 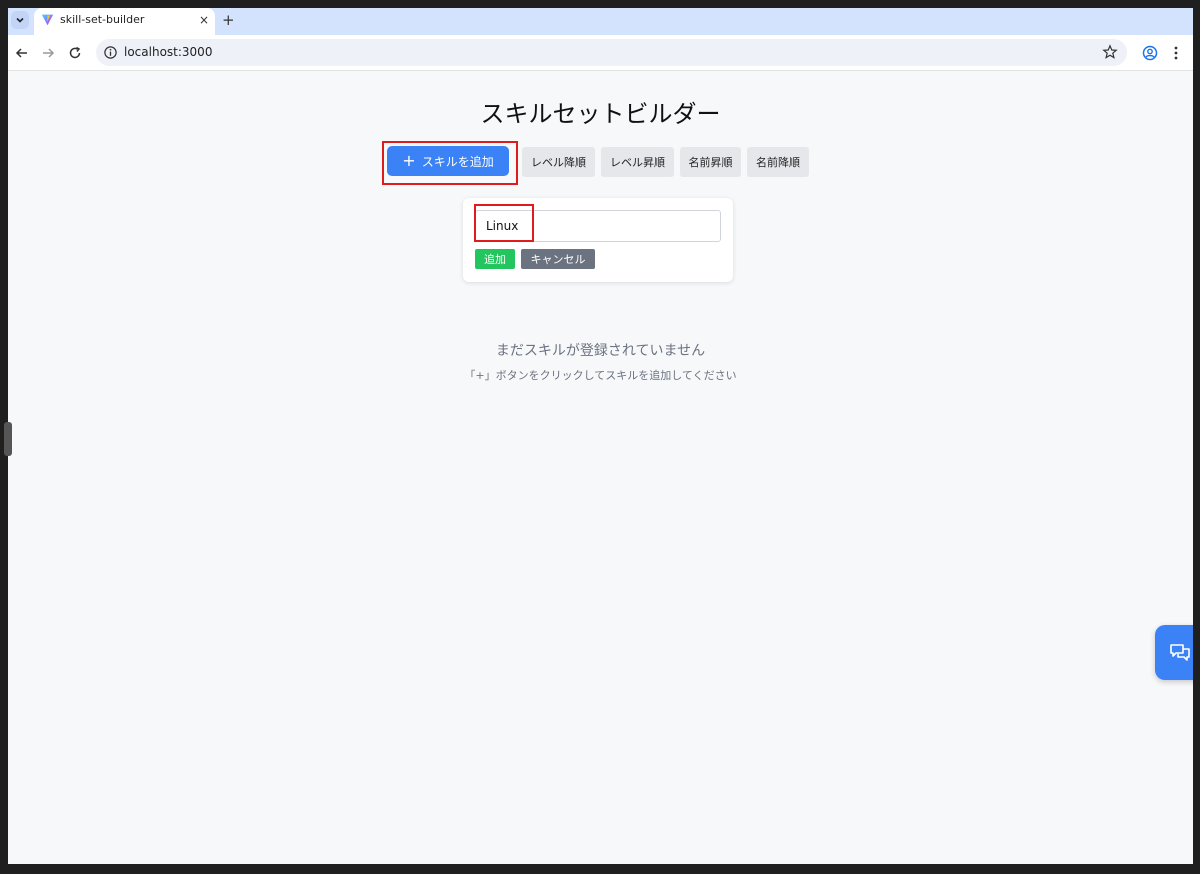 What do you see at coordinates (495, 259) in the screenshot?
I see `confirm-add-button: 追加` at bounding box center [495, 259].